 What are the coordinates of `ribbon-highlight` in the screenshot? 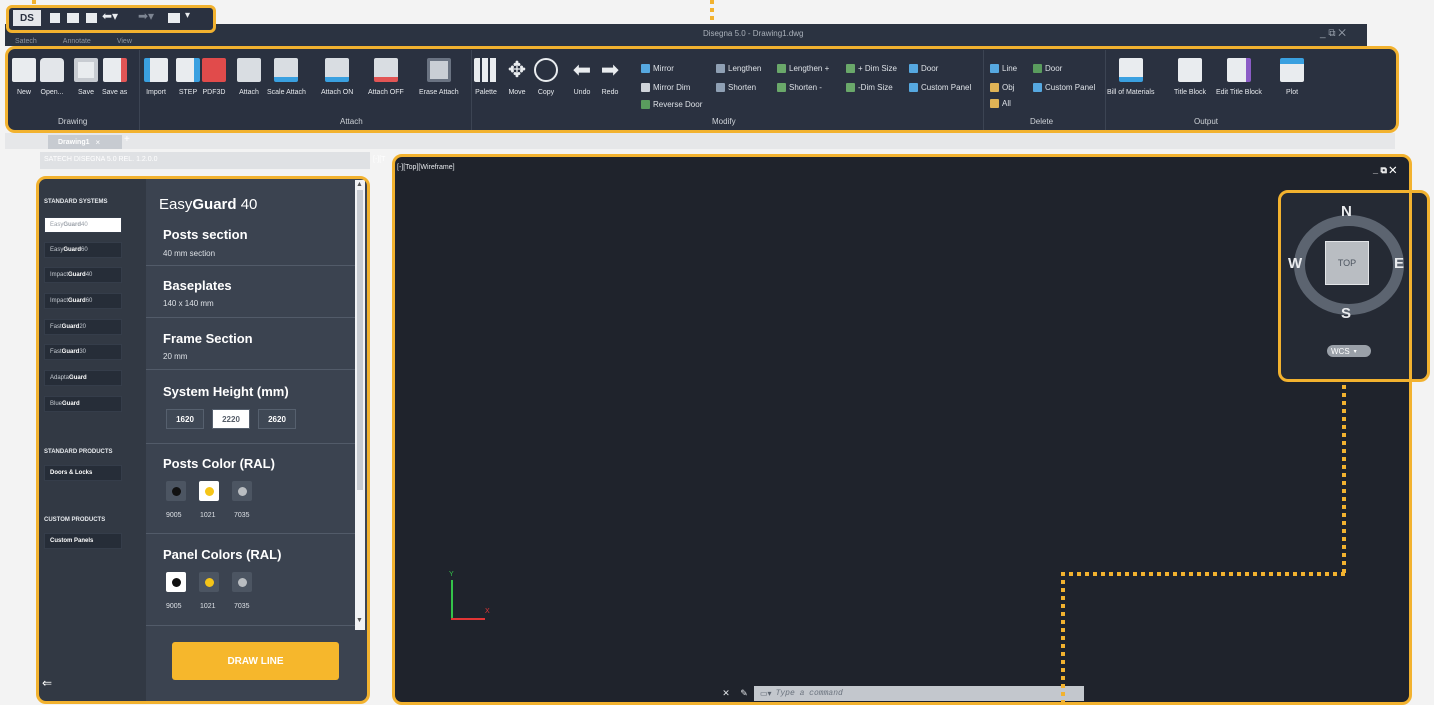 It's located at (702, 89).